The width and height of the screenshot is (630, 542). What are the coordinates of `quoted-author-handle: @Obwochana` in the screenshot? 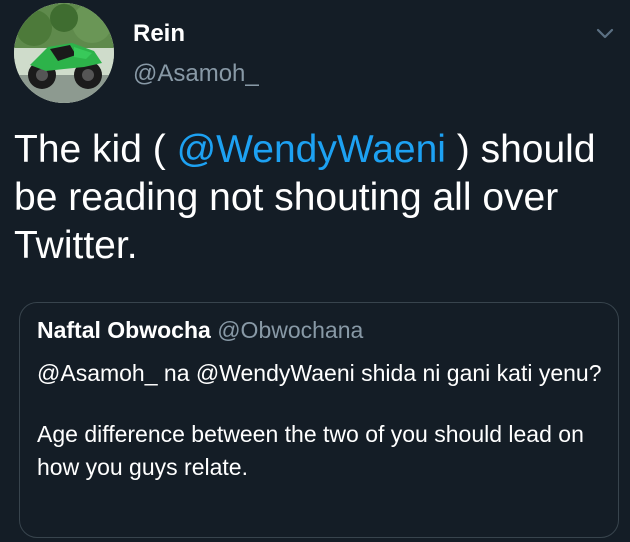 It's located at (290, 330).